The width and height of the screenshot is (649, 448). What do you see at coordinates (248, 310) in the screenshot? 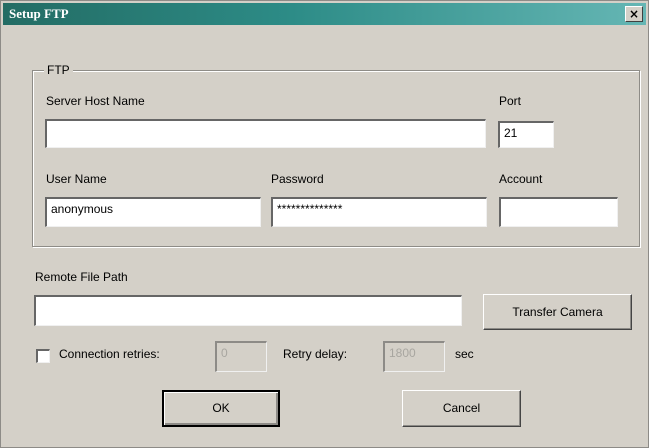
I see `remote-file-path-input` at bounding box center [248, 310].